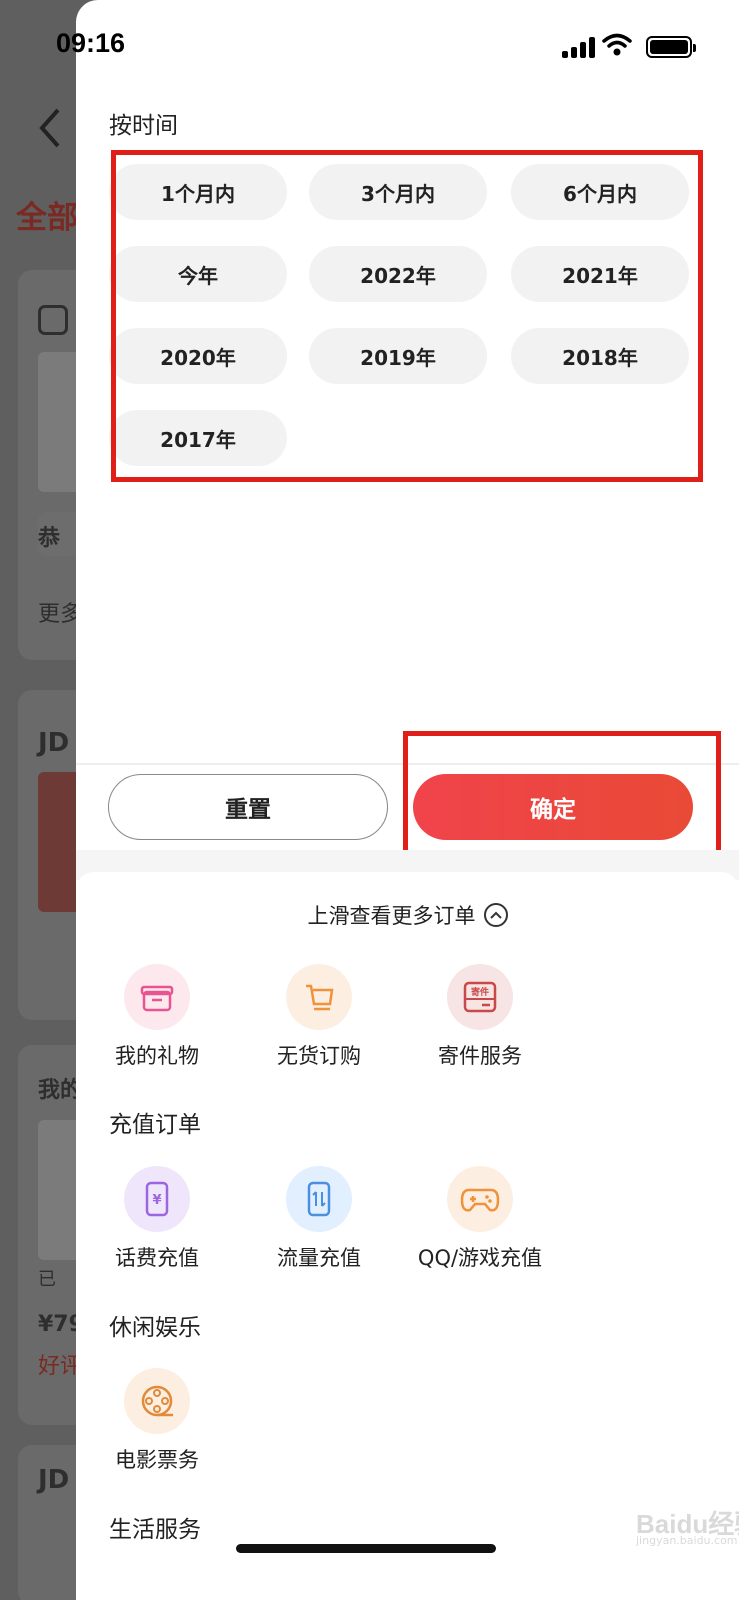 The image size is (739, 1600). I want to click on phone-recharge-label: 话费充值, so click(157, 1258).